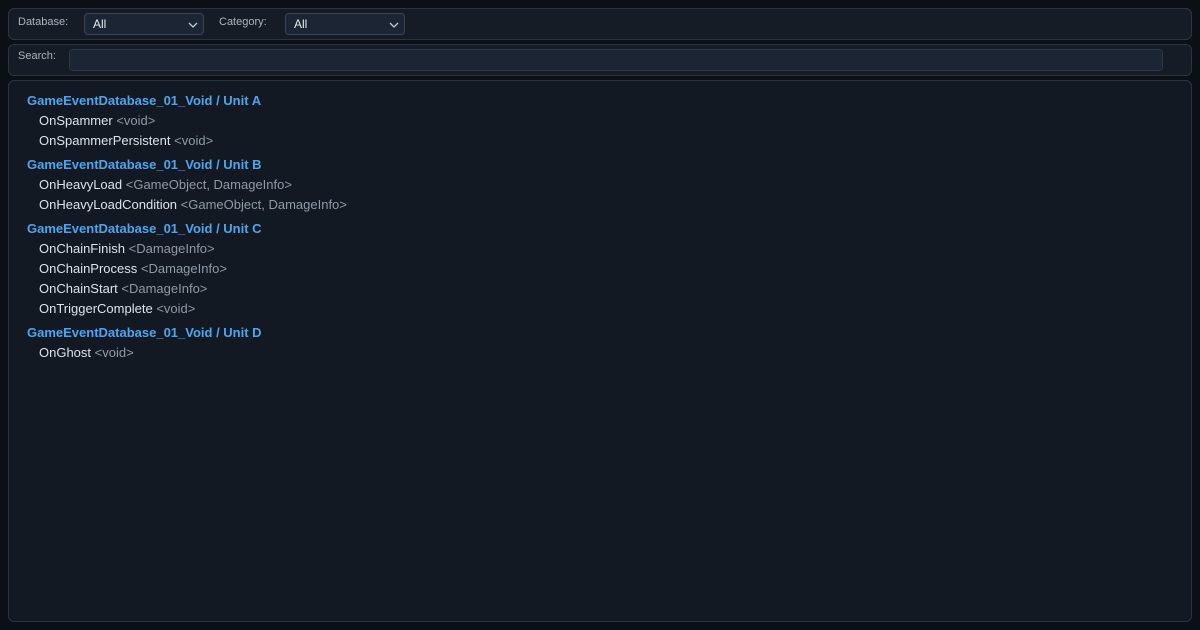 This screenshot has height=630, width=1200. Describe the element at coordinates (100, 24) in the screenshot. I see `database-dropdown-value: All` at that location.